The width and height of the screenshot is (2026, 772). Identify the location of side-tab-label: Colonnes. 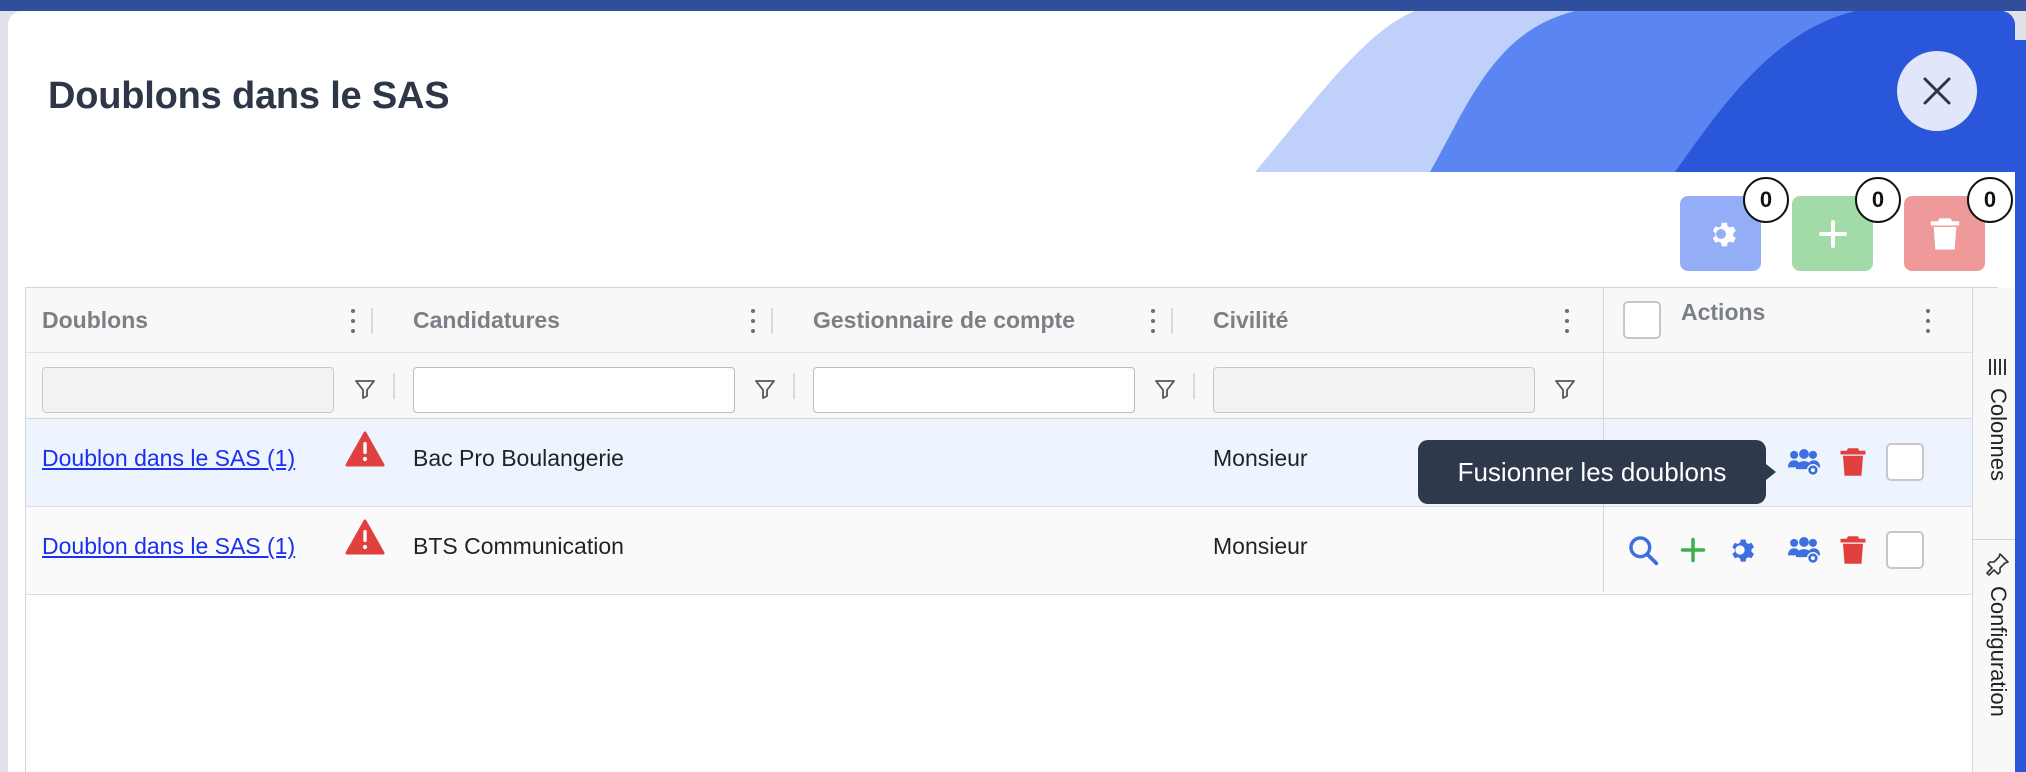
(1998, 434).